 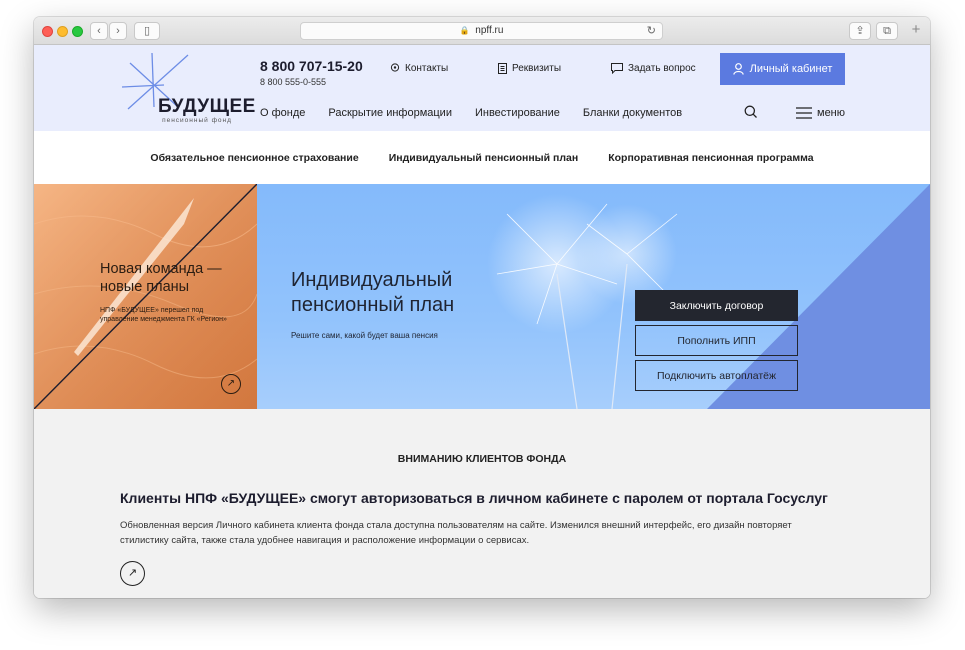 I want to click on share-button: ⇪, so click(x=860, y=31).